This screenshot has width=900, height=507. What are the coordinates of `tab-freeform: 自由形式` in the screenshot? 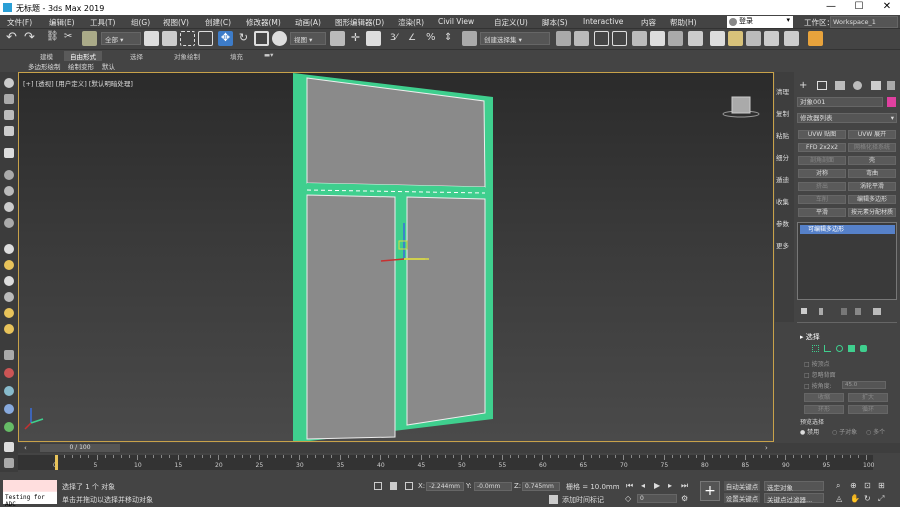 It's located at (83, 56).